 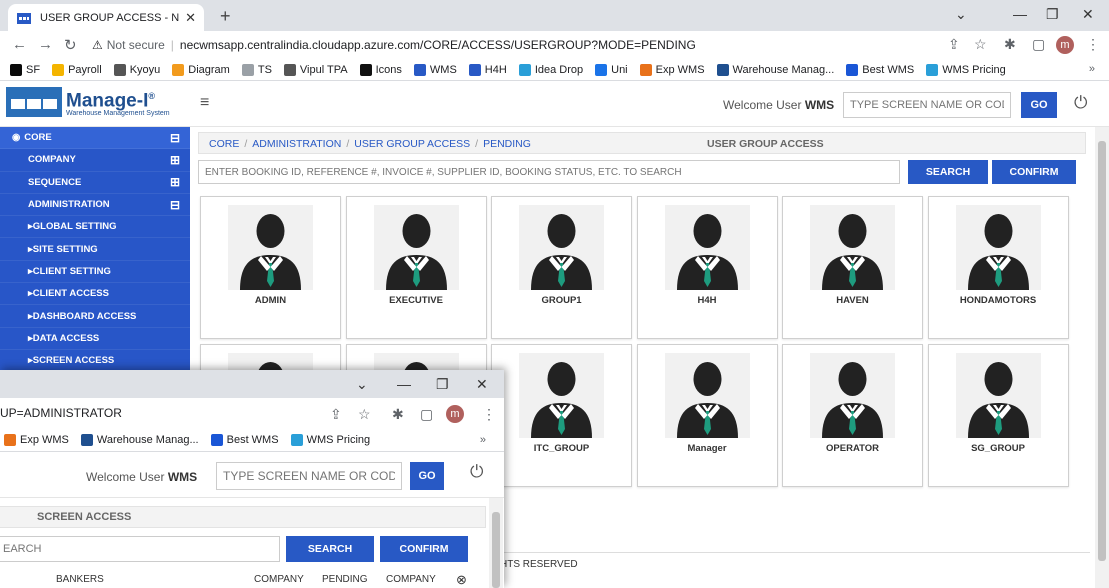 I want to click on user-group-card: ITC_GROUP, so click(x=561, y=415).